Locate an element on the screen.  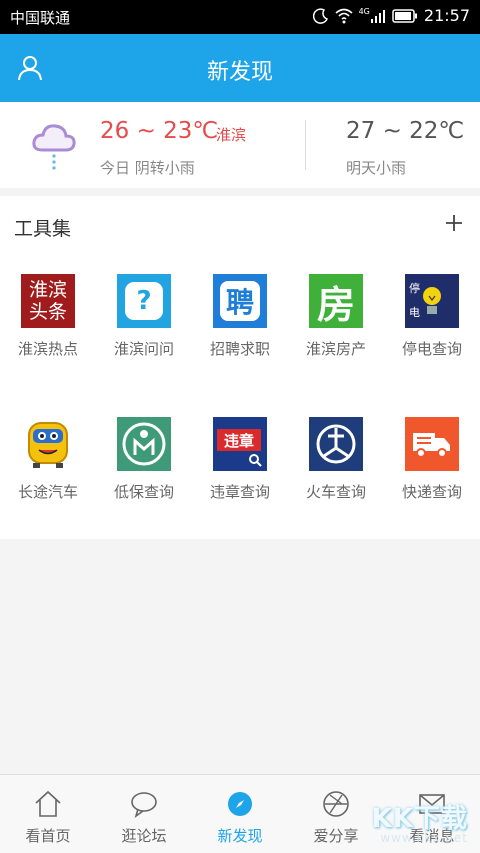
house-icon: 房 is located at coordinates (336, 301).